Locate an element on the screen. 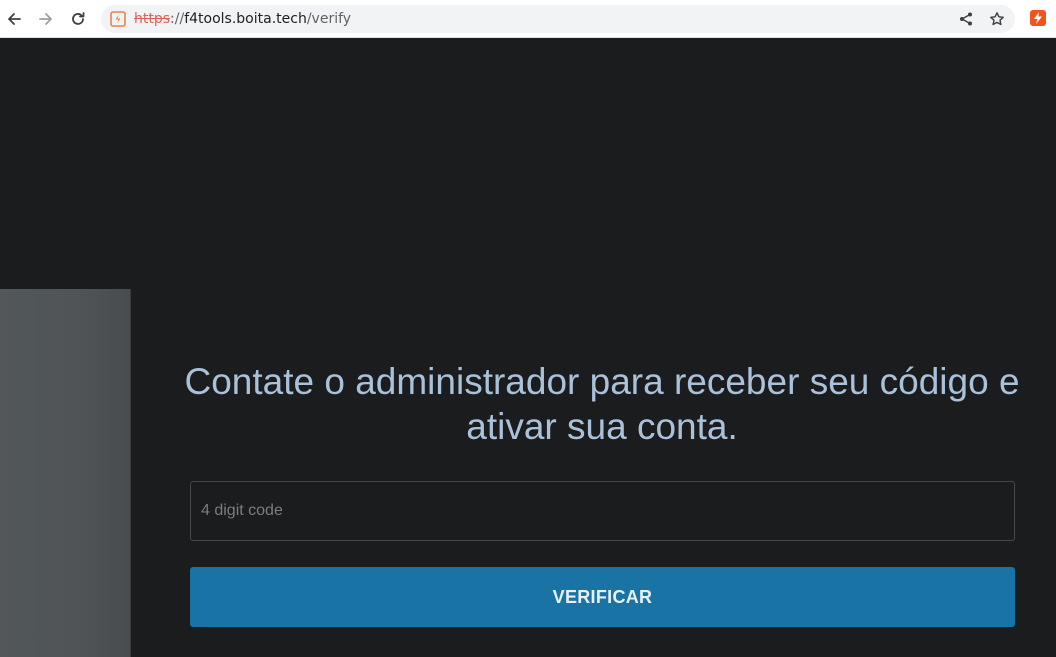  side-panel is located at coordinates (65, 473).